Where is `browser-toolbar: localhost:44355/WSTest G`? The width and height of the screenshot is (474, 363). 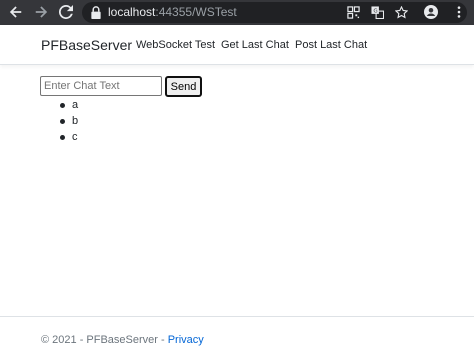 browser-toolbar: localhost:44355/WSTest G is located at coordinates (237, 12).